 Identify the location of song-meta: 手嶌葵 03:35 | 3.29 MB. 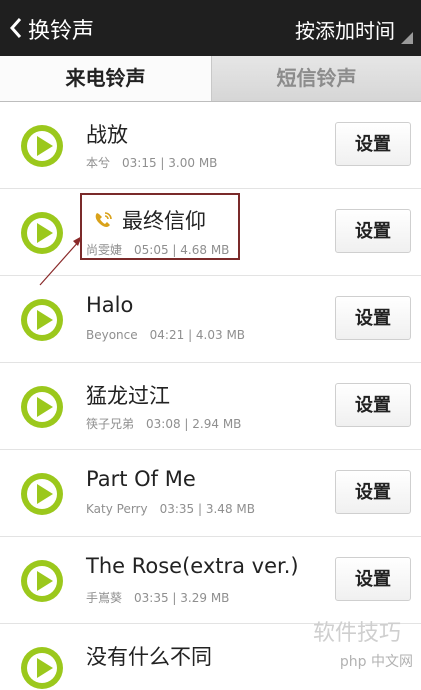
(158, 598).